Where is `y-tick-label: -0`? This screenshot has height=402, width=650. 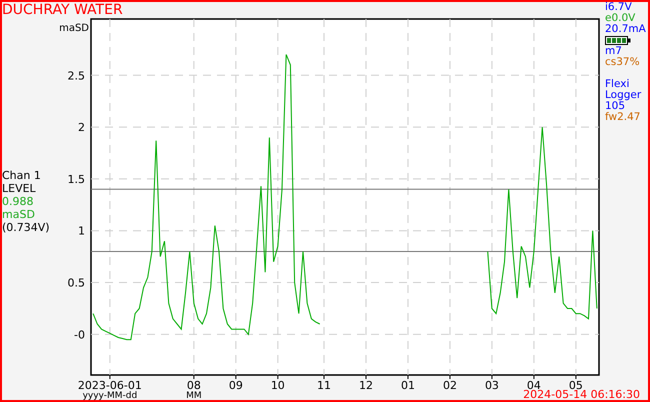 y-tick-label: -0 is located at coordinates (79, 335).